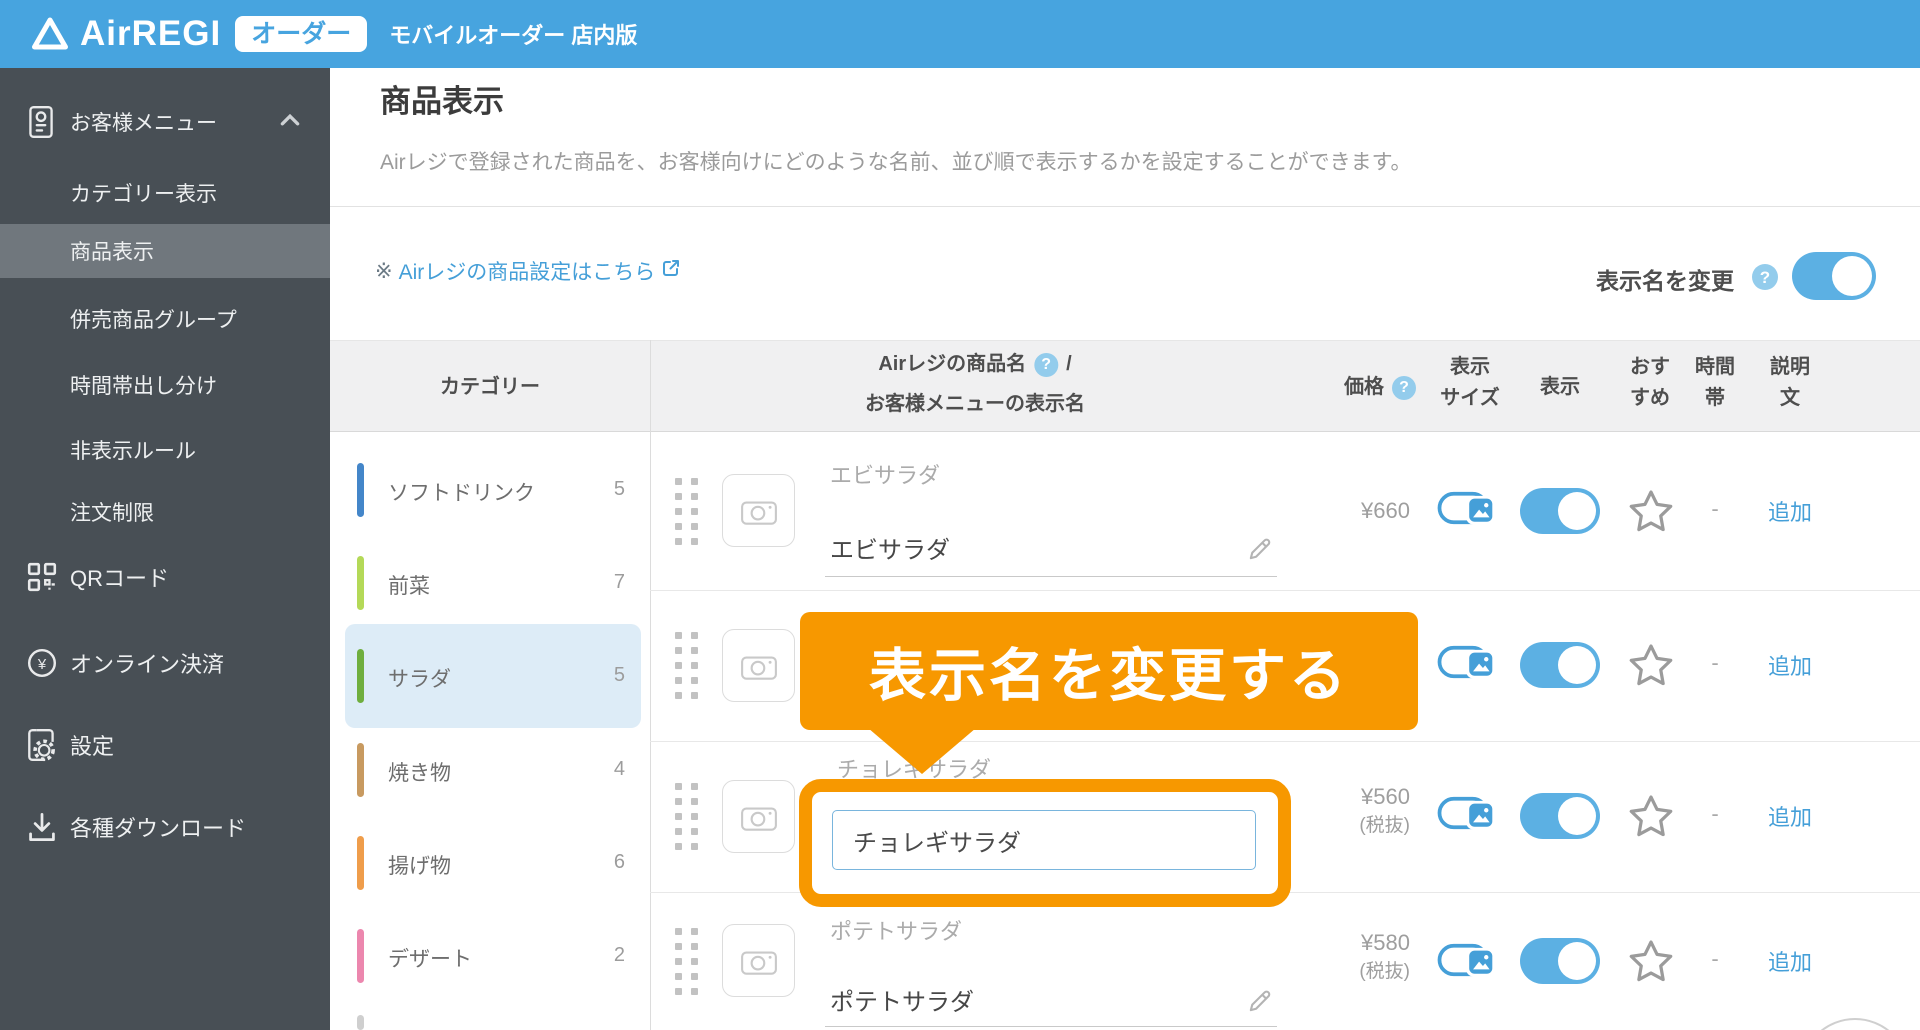 This screenshot has height=1030, width=1920. What do you see at coordinates (1044, 840) in the screenshot?
I see `display-name-input` at bounding box center [1044, 840].